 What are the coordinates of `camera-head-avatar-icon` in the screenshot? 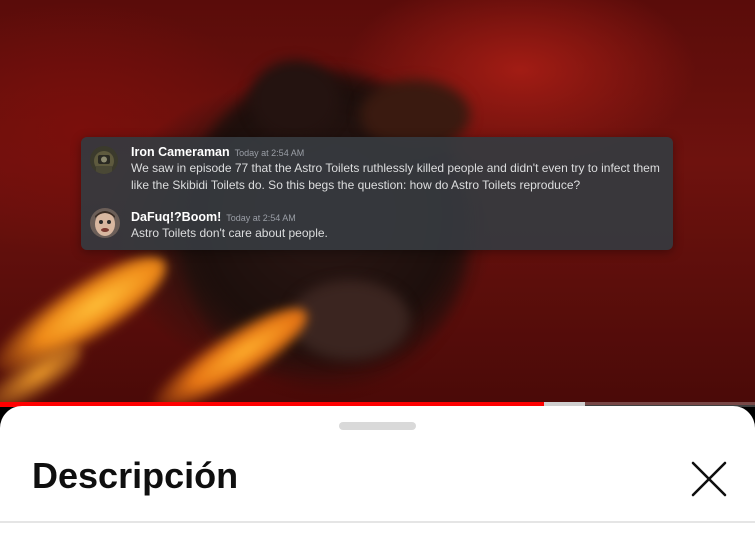 It's located at (104, 160).